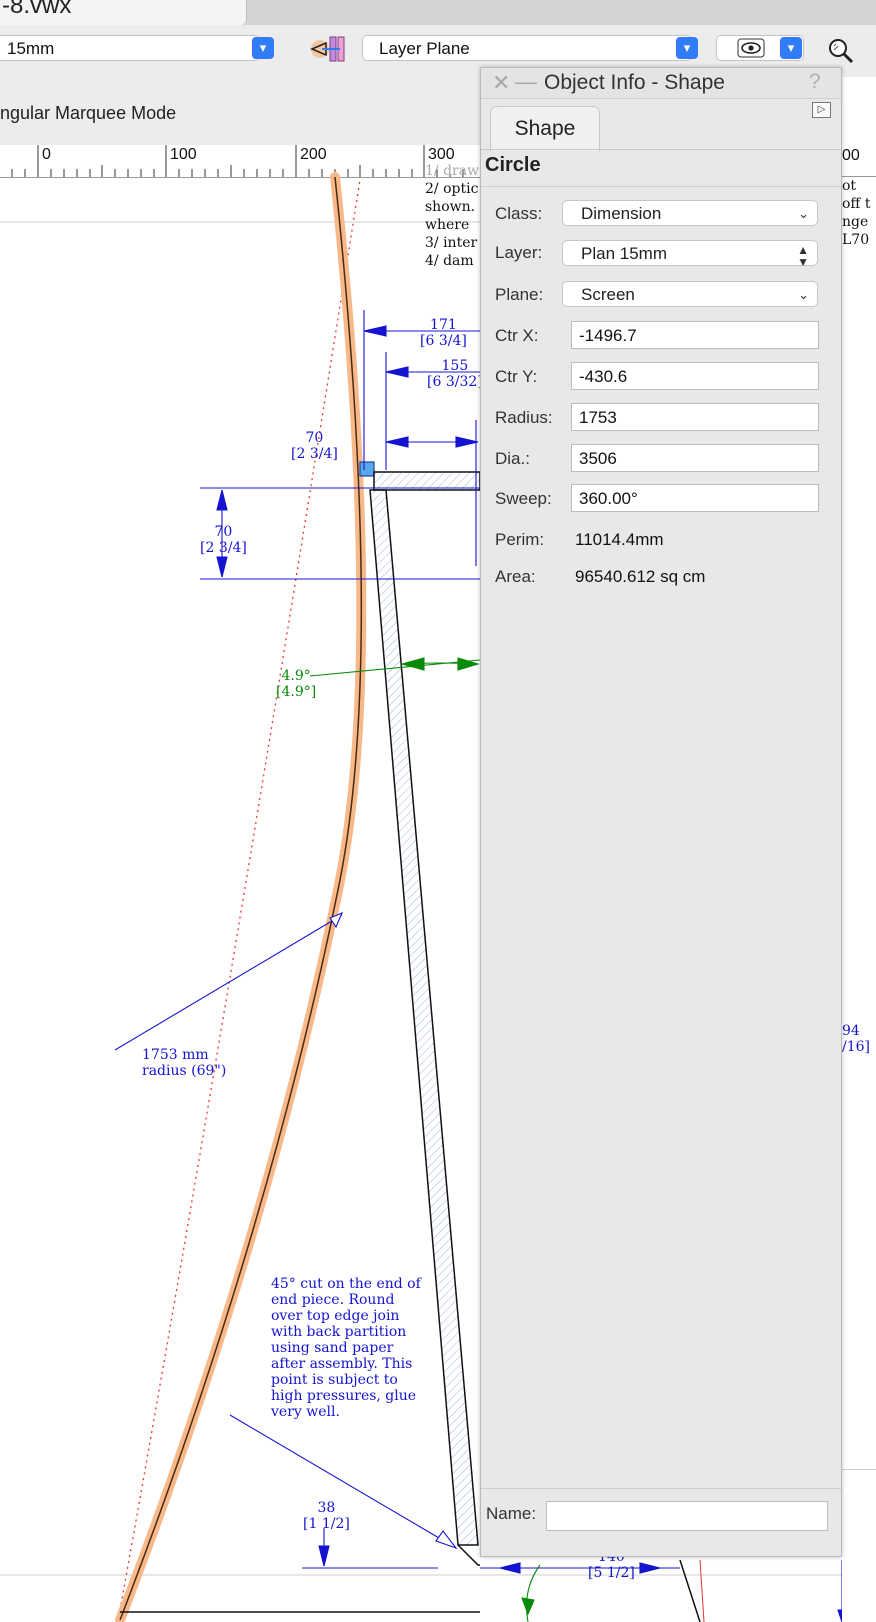 Image resolution: width=876 pixels, height=1622 pixels. What do you see at coordinates (443, 341) in the screenshot?
I see `dim-inches: [6 3/4]` at bounding box center [443, 341].